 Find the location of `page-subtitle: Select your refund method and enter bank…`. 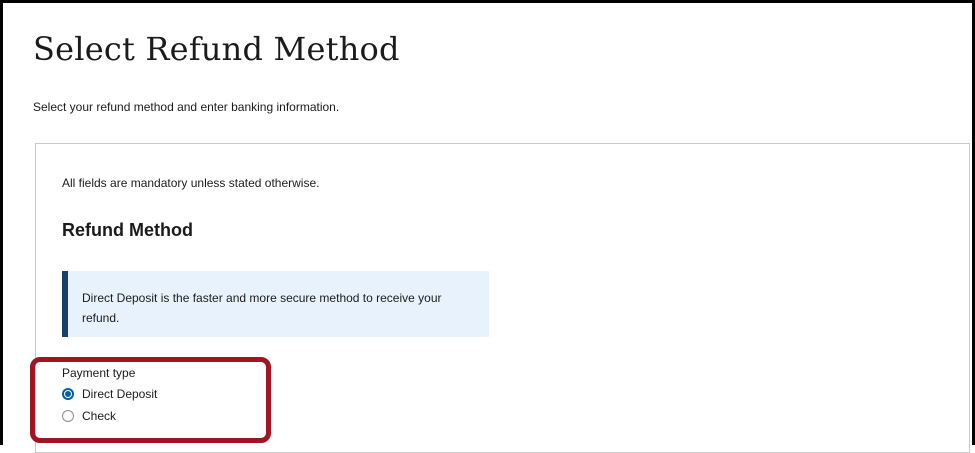

page-subtitle: Select your refund method and enter bank… is located at coordinates (186, 107).